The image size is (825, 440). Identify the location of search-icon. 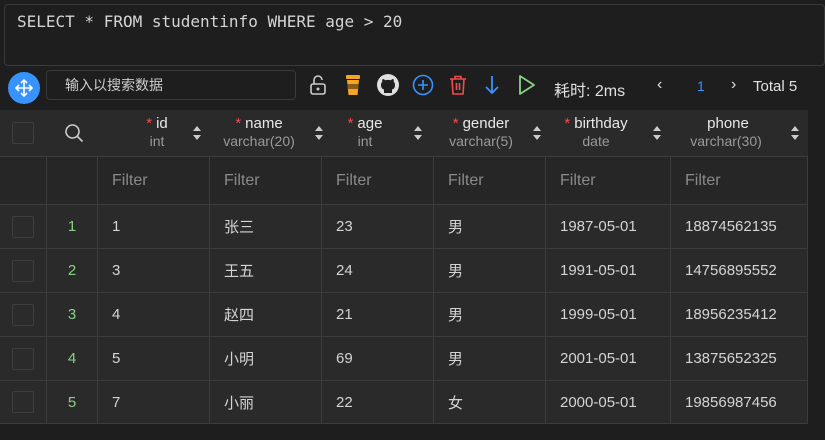
(74, 133).